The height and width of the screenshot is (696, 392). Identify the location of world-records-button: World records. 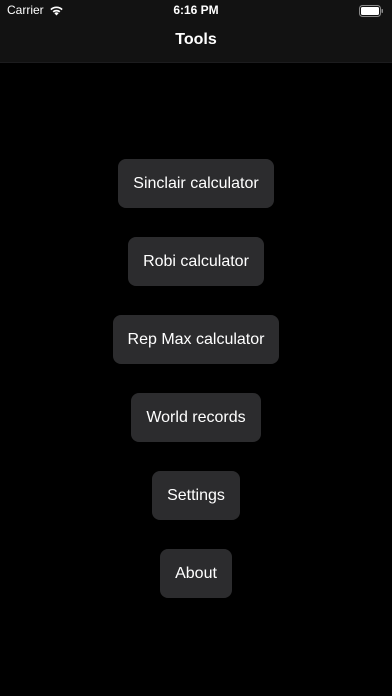
(196, 417).